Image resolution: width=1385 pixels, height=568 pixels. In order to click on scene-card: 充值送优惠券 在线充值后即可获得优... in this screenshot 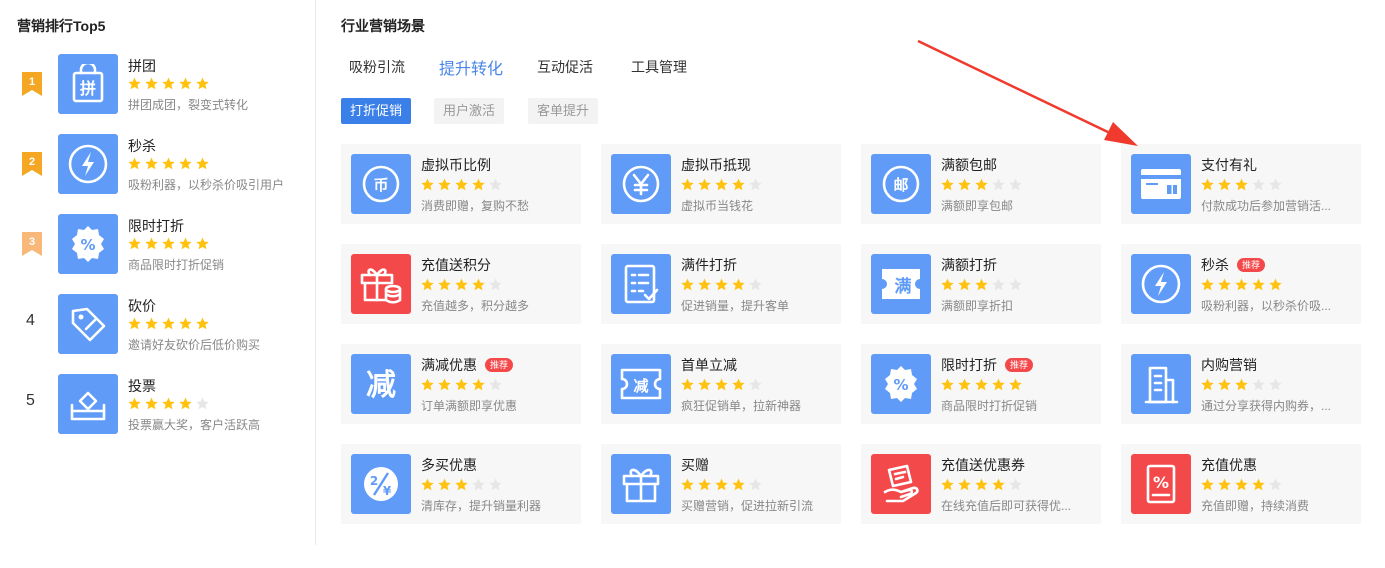, I will do `click(981, 484)`.